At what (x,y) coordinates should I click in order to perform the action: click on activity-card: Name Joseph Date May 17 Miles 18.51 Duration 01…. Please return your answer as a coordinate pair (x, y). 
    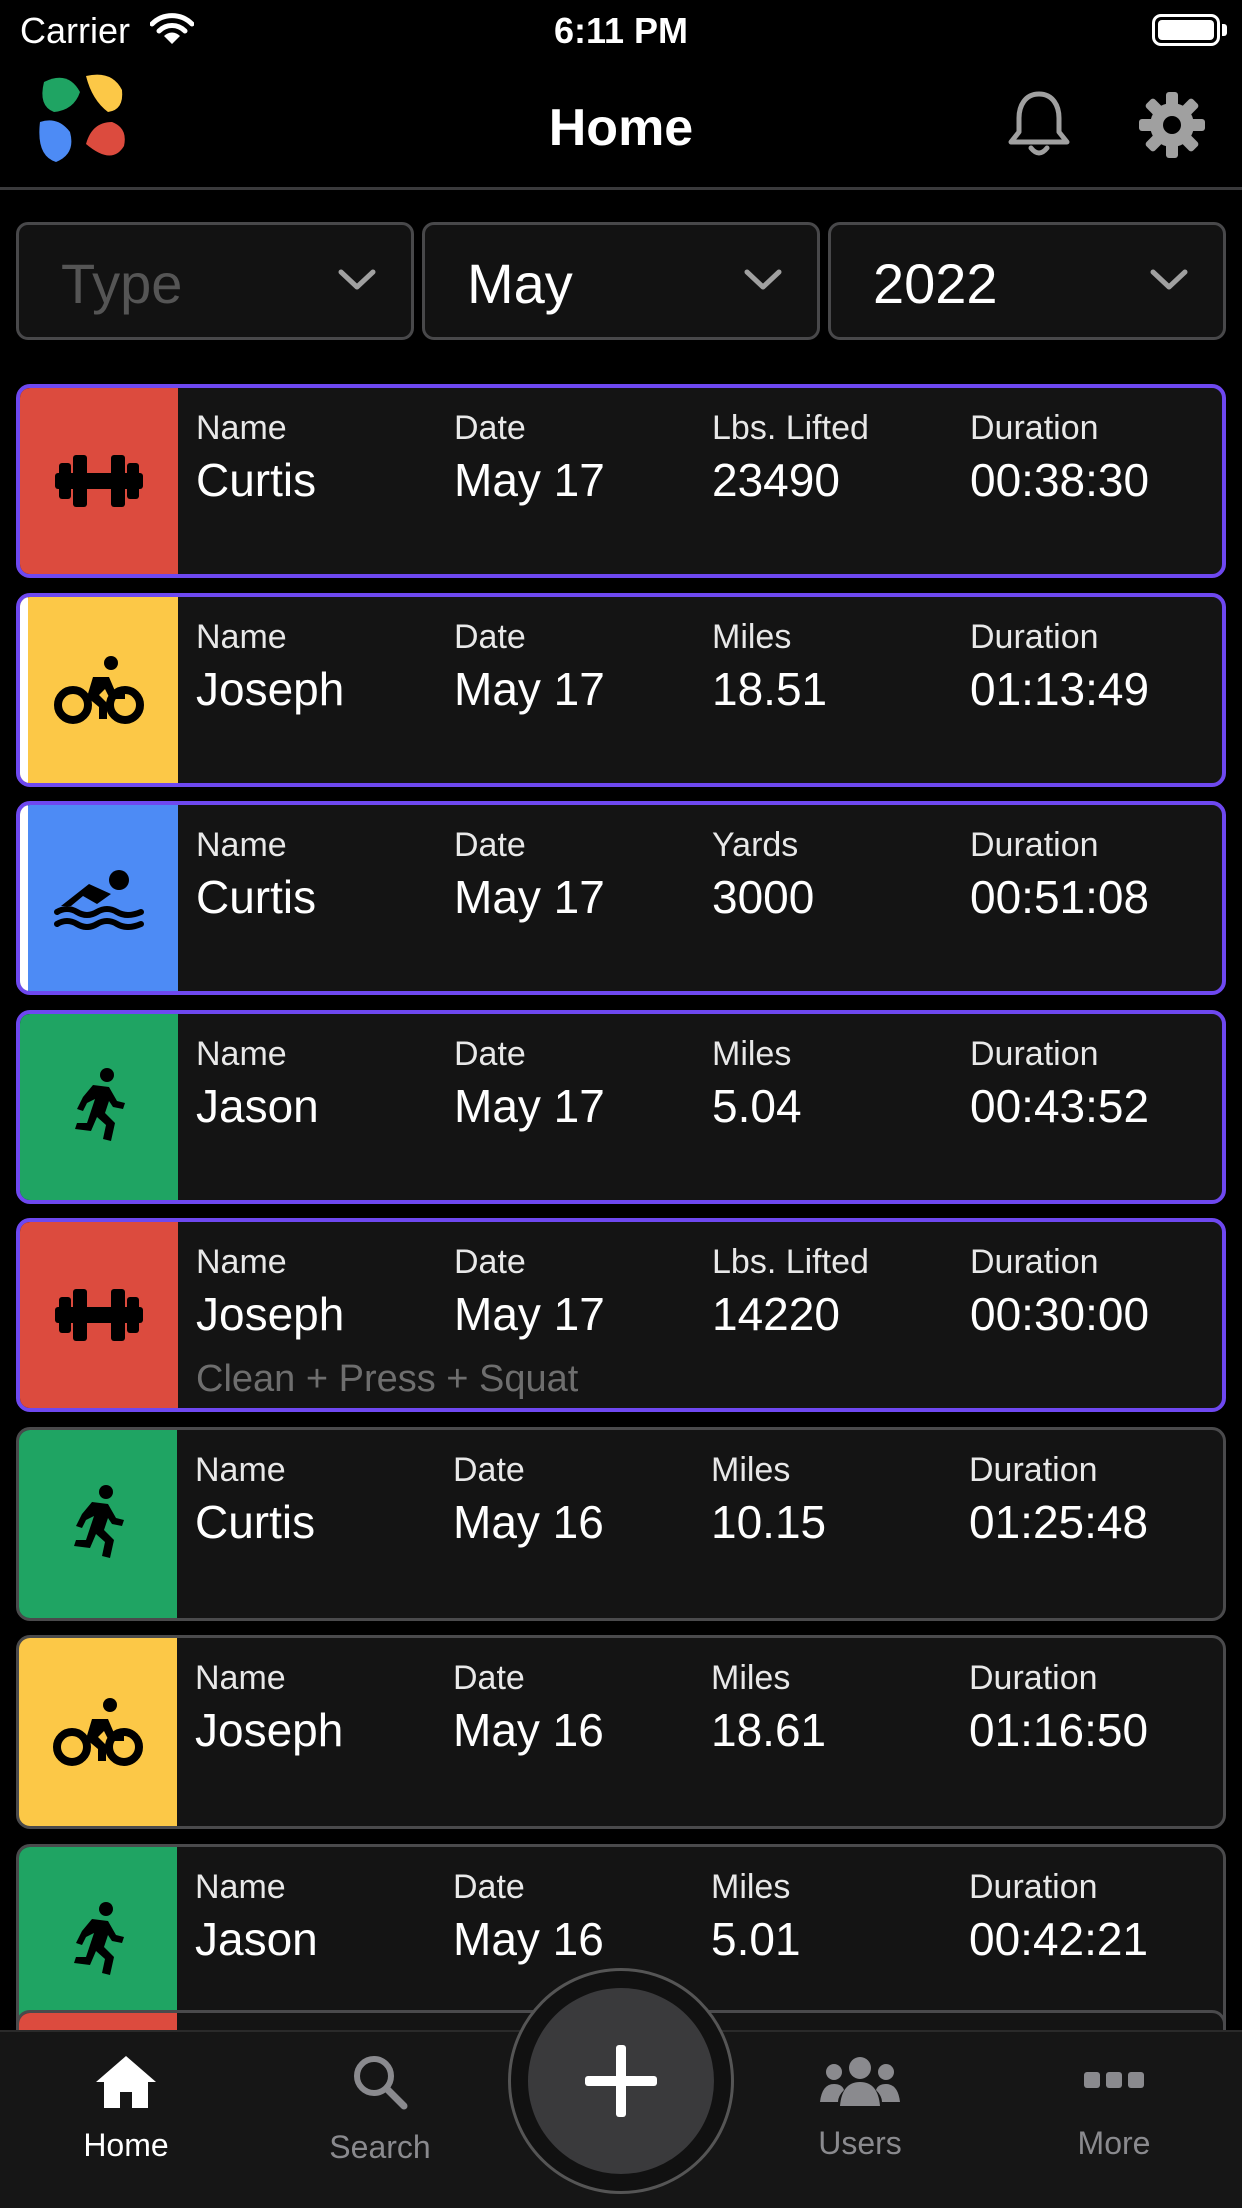
    Looking at the image, I should click on (621, 689).